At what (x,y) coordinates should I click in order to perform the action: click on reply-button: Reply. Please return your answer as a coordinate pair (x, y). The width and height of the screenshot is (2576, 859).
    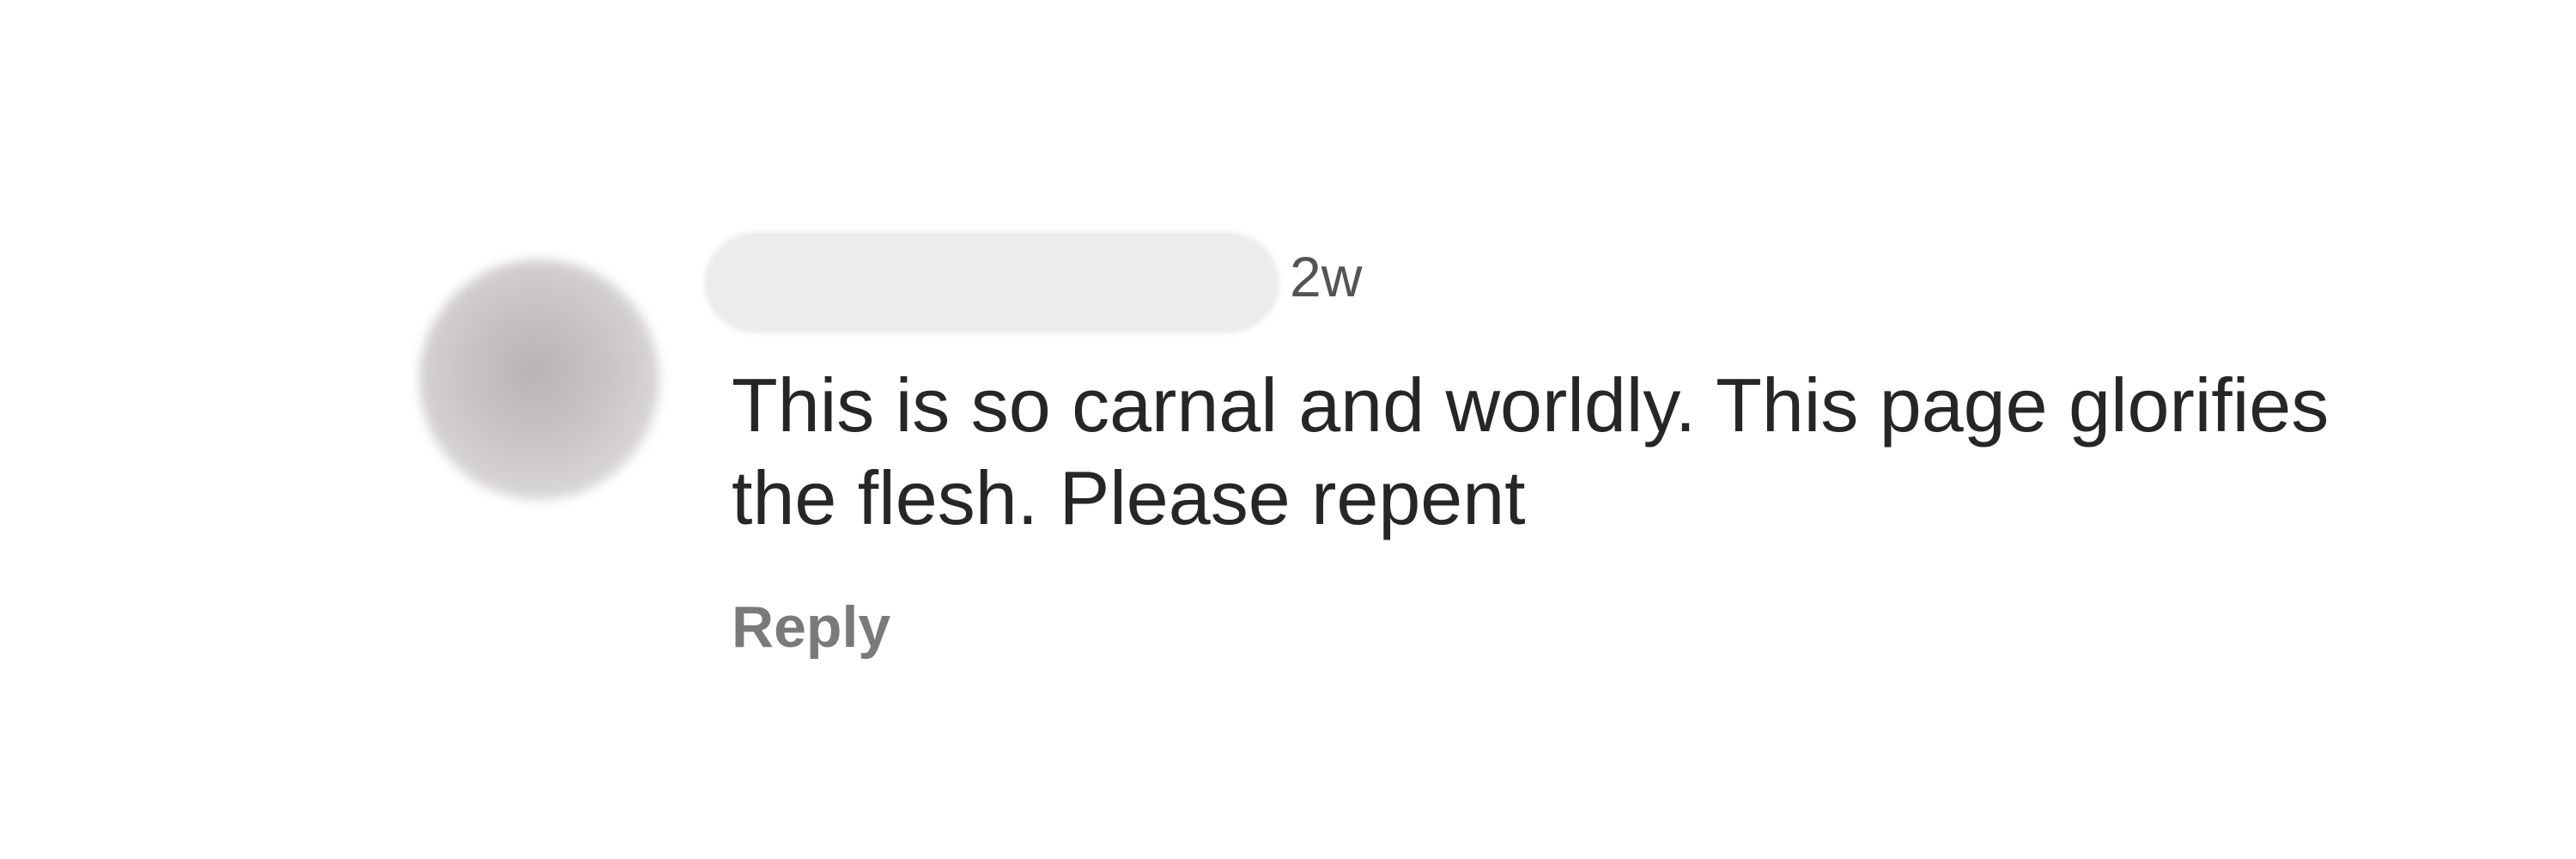
    Looking at the image, I should click on (811, 627).